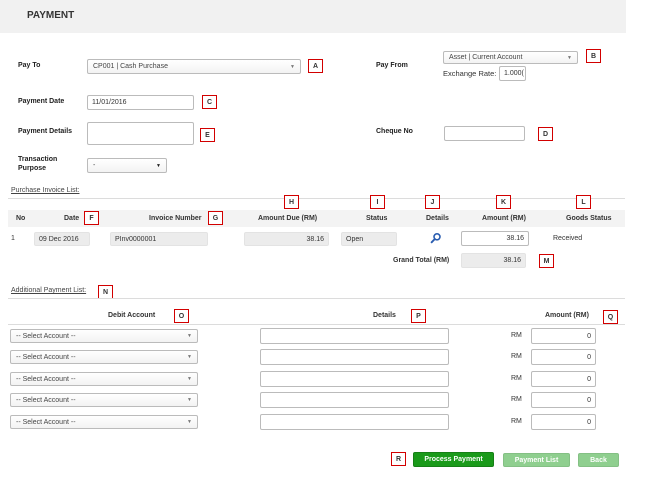 The image size is (650, 480). Describe the element at coordinates (41, 101) in the screenshot. I see `payment-date-label: Payment Date` at that location.